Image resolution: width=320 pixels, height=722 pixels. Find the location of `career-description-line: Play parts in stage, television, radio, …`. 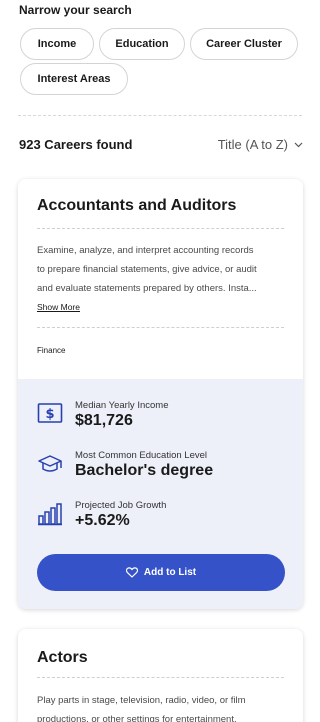

career-description-line: Play parts in stage, television, radio, … is located at coordinates (141, 700).